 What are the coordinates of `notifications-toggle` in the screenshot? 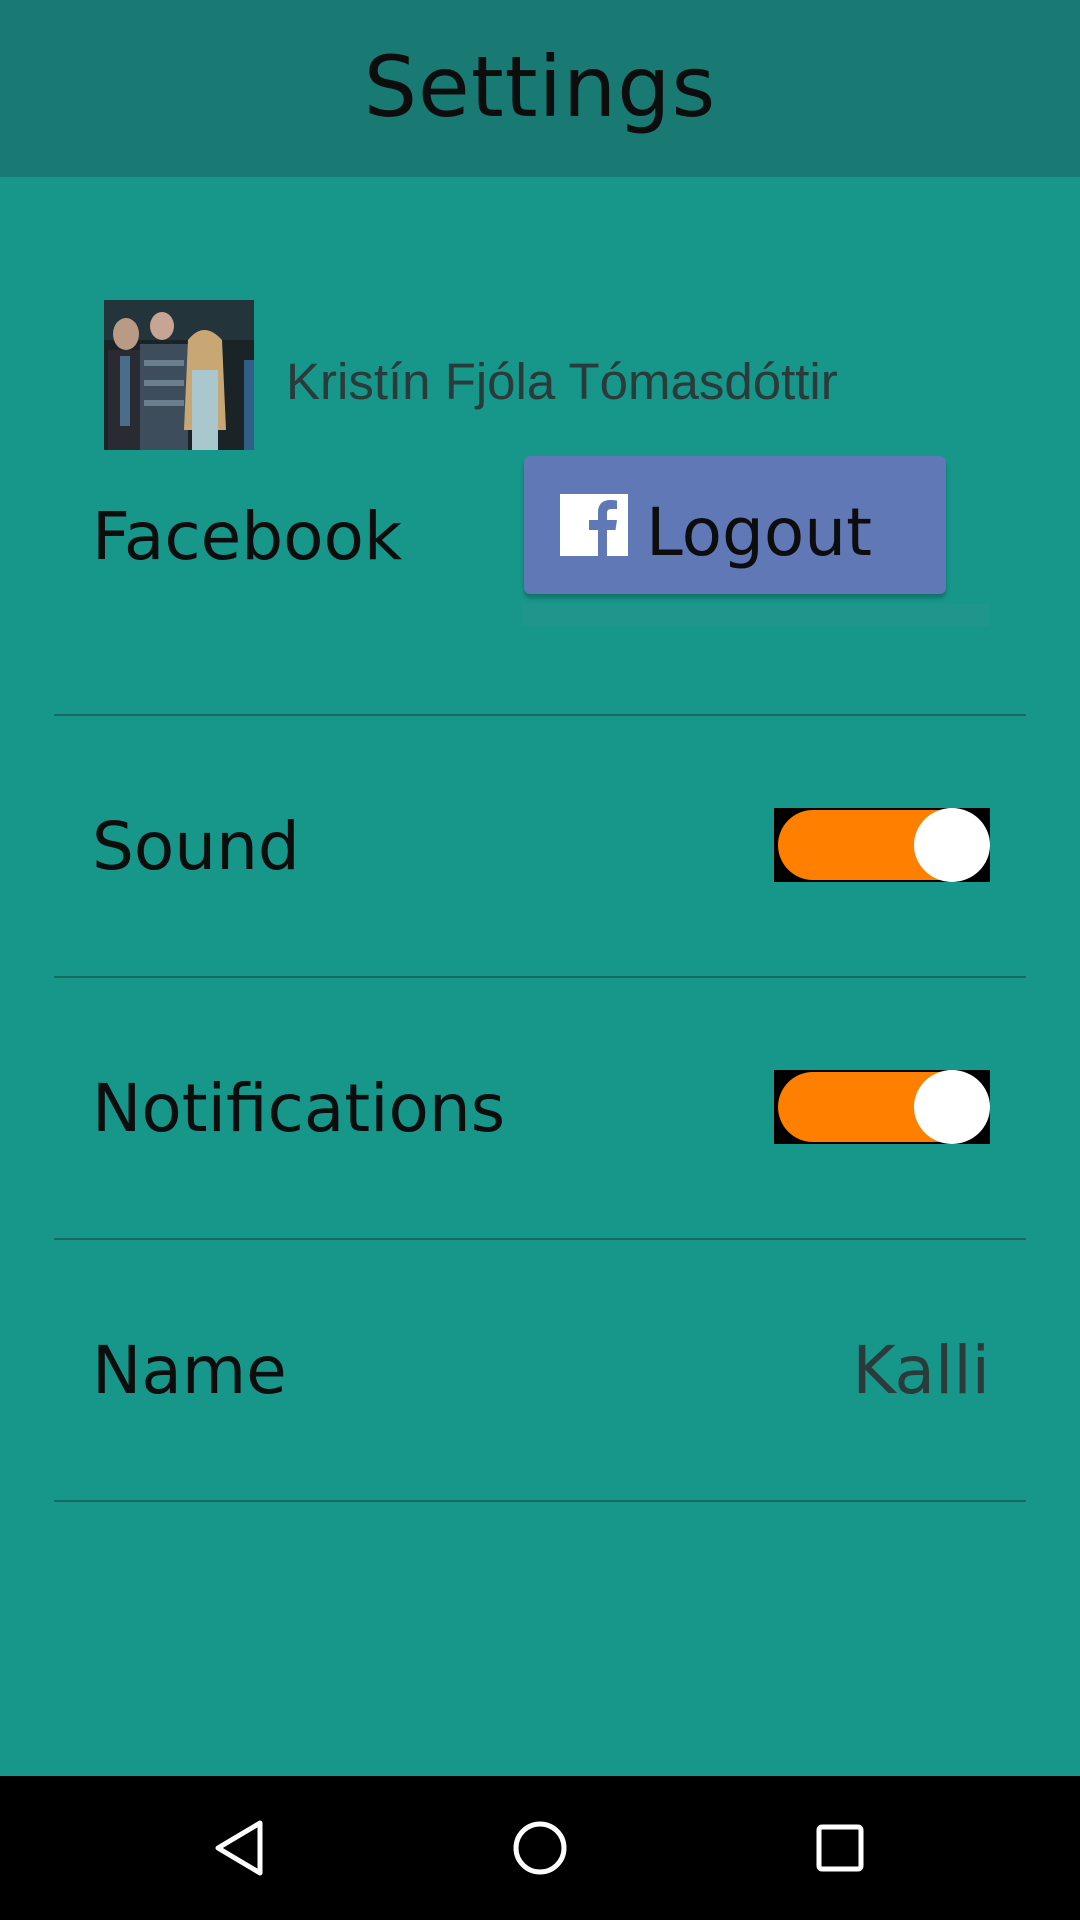 It's located at (882, 1107).